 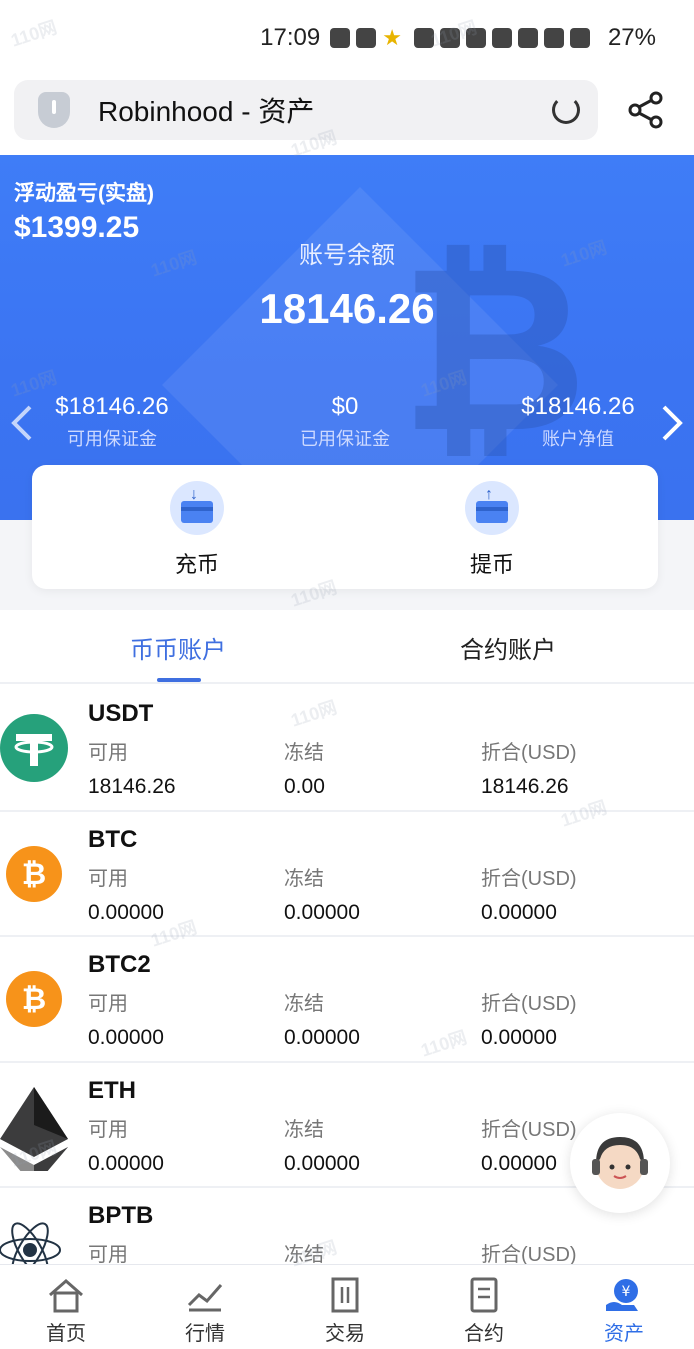 What do you see at coordinates (197, 508) in the screenshot?
I see `deposit-icon: ↓` at bounding box center [197, 508].